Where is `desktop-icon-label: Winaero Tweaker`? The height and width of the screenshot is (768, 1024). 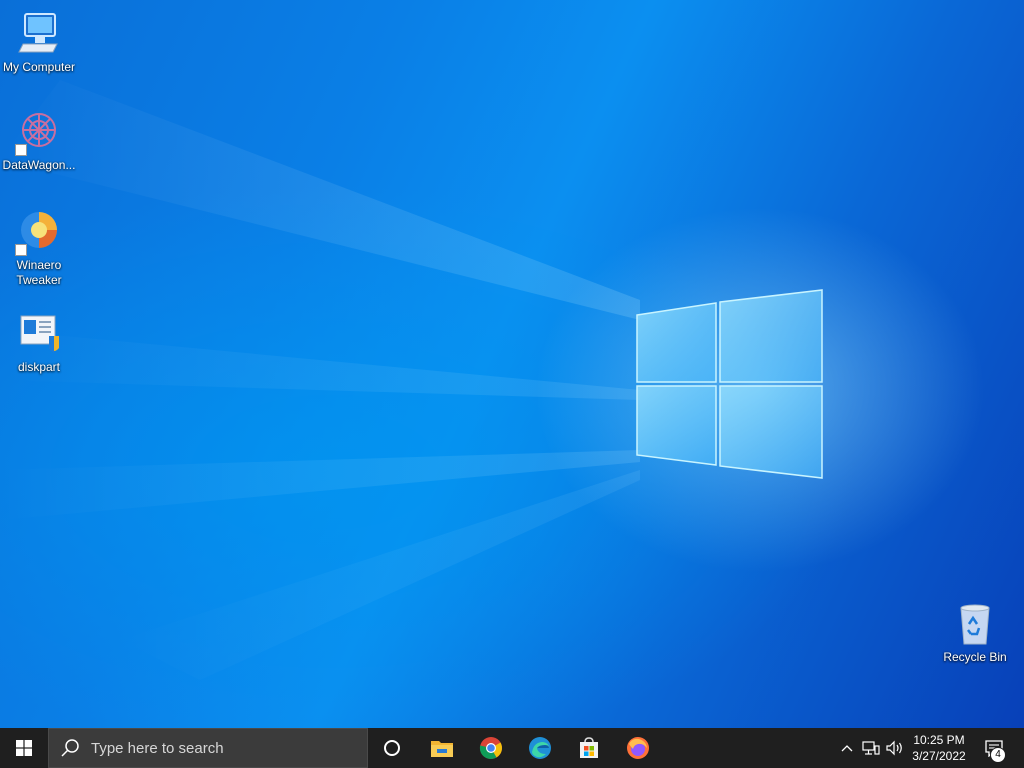 desktop-icon-label: Winaero Tweaker is located at coordinates (39, 272).